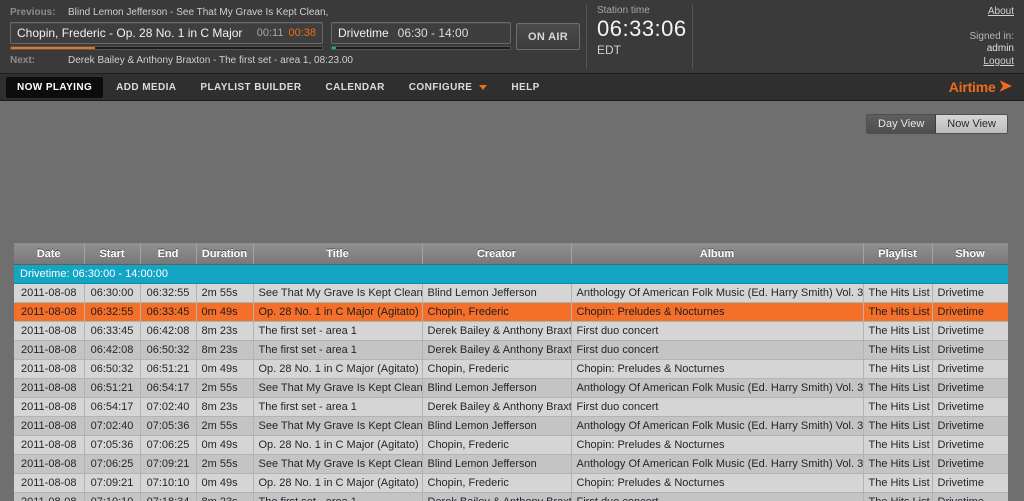 The width and height of the screenshot is (1024, 501). Describe the element at coordinates (168, 312) in the screenshot. I see `cell-end: 06:33:45` at that location.